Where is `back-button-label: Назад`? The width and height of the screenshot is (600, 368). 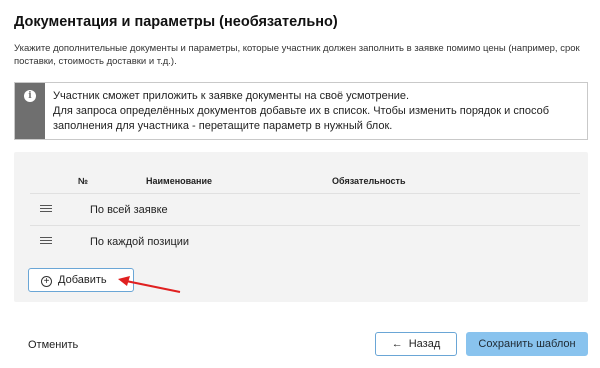
back-button-label: Назад is located at coordinates (424, 344).